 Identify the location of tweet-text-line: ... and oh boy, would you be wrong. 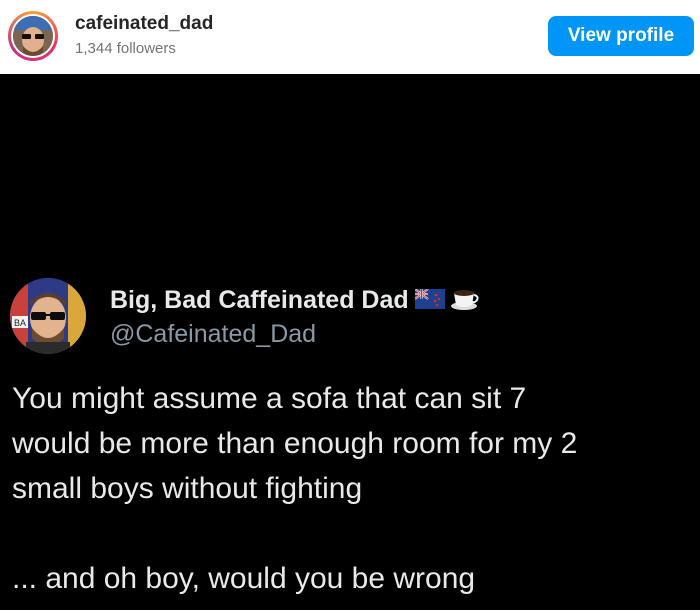
(244, 578).